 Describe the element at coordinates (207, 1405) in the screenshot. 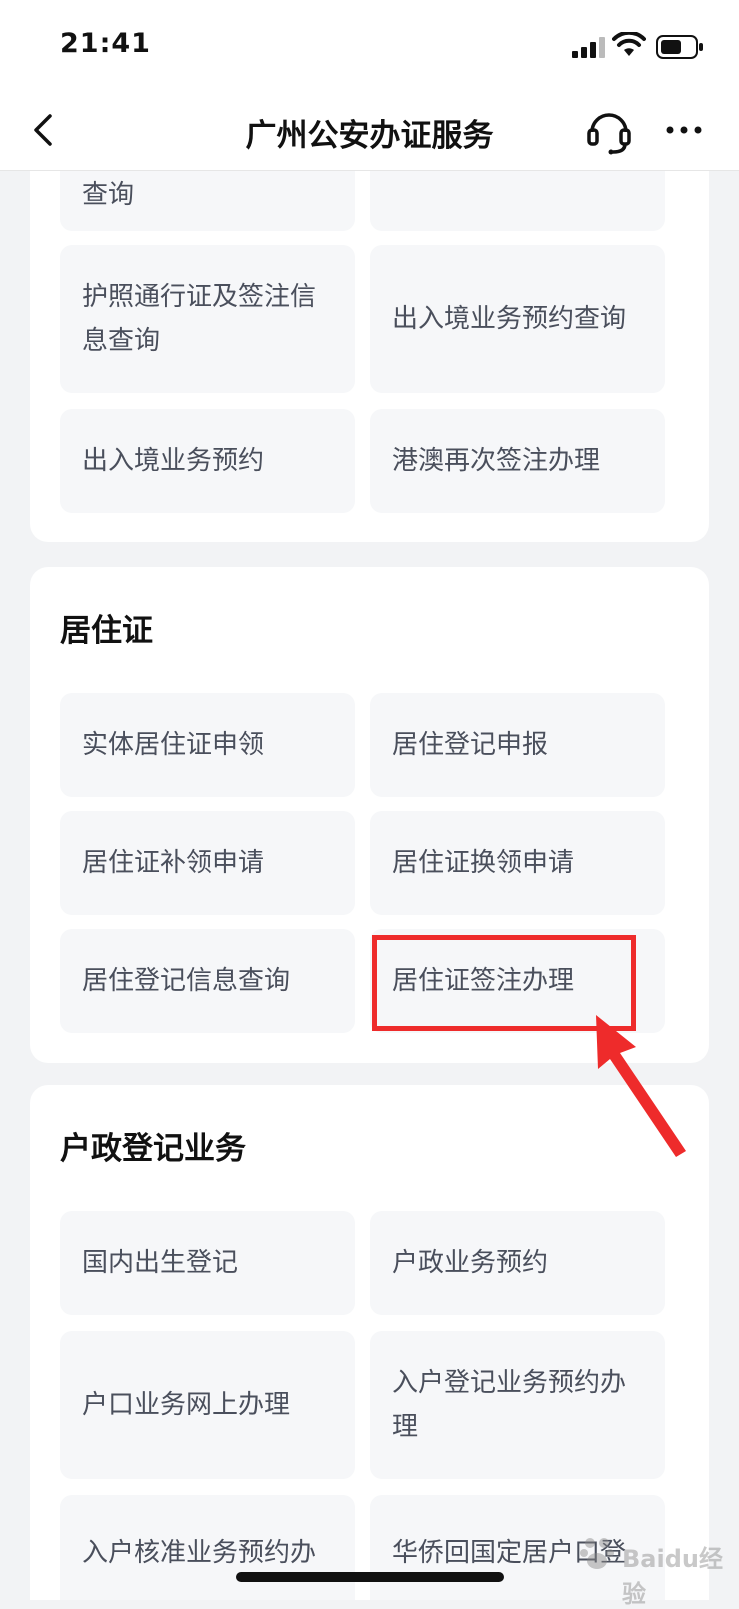

I see `tile-household-online: 户口业务网上办理` at that location.